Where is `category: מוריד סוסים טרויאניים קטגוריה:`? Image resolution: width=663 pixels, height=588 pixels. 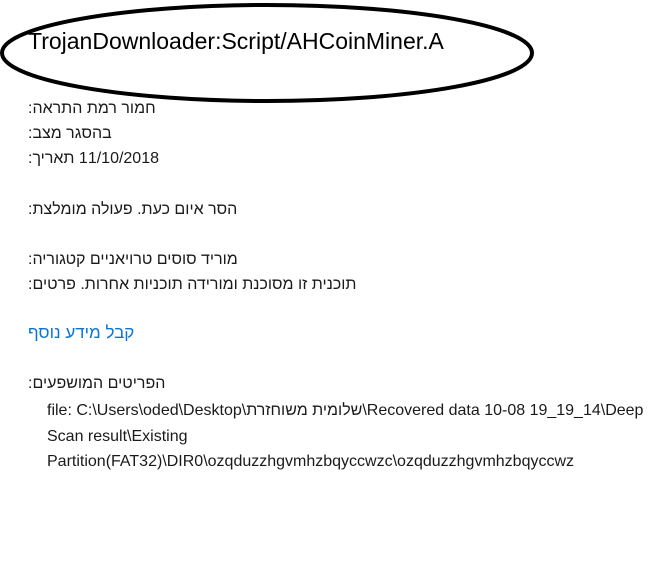 category: מוריד סוסים טרויאניים קטגוריה: is located at coordinates (133, 259).